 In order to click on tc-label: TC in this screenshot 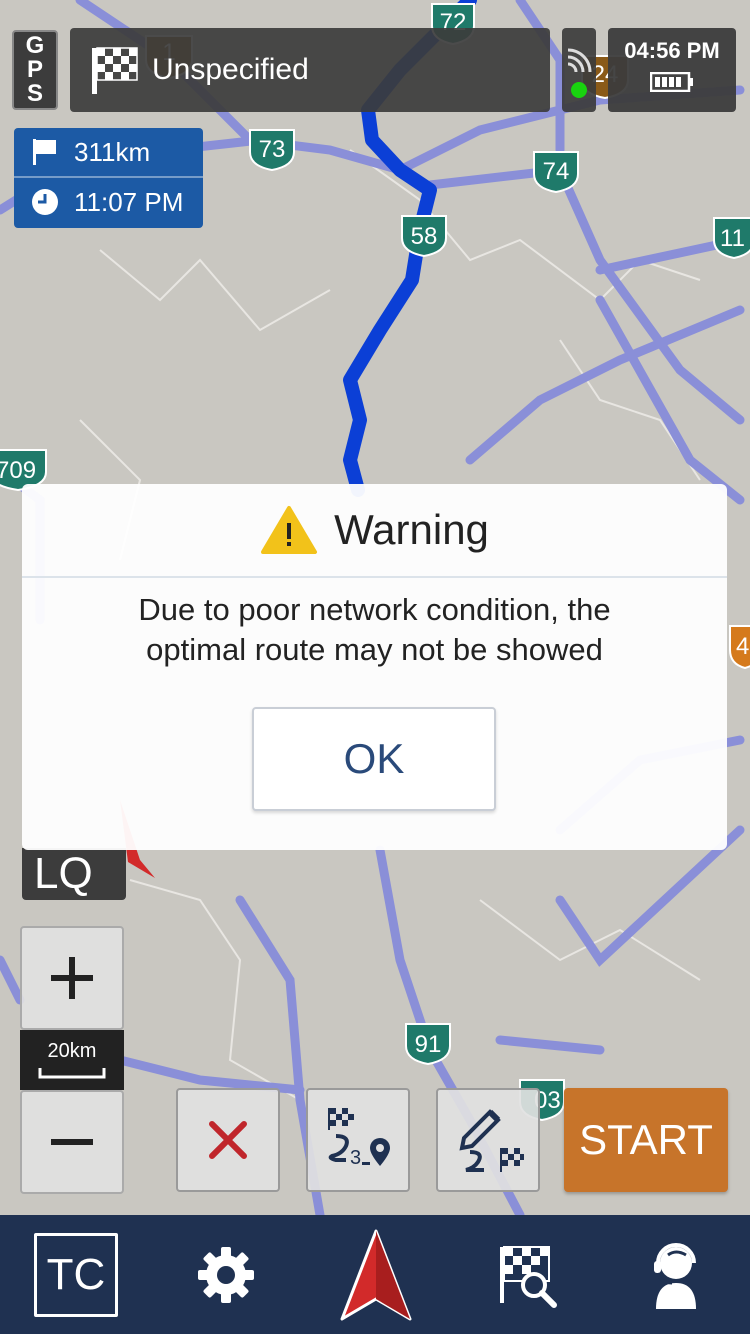, I will do `click(76, 1274)`.